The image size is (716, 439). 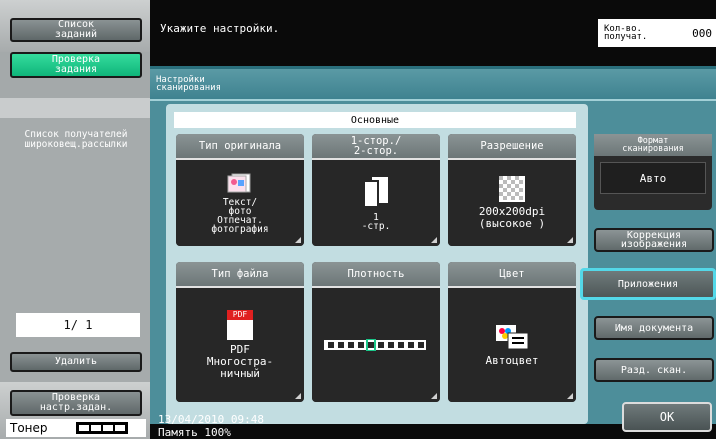 What do you see at coordinates (376, 275) in the screenshot?
I see `density-label: Плотность` at bounding box center [376, 275].